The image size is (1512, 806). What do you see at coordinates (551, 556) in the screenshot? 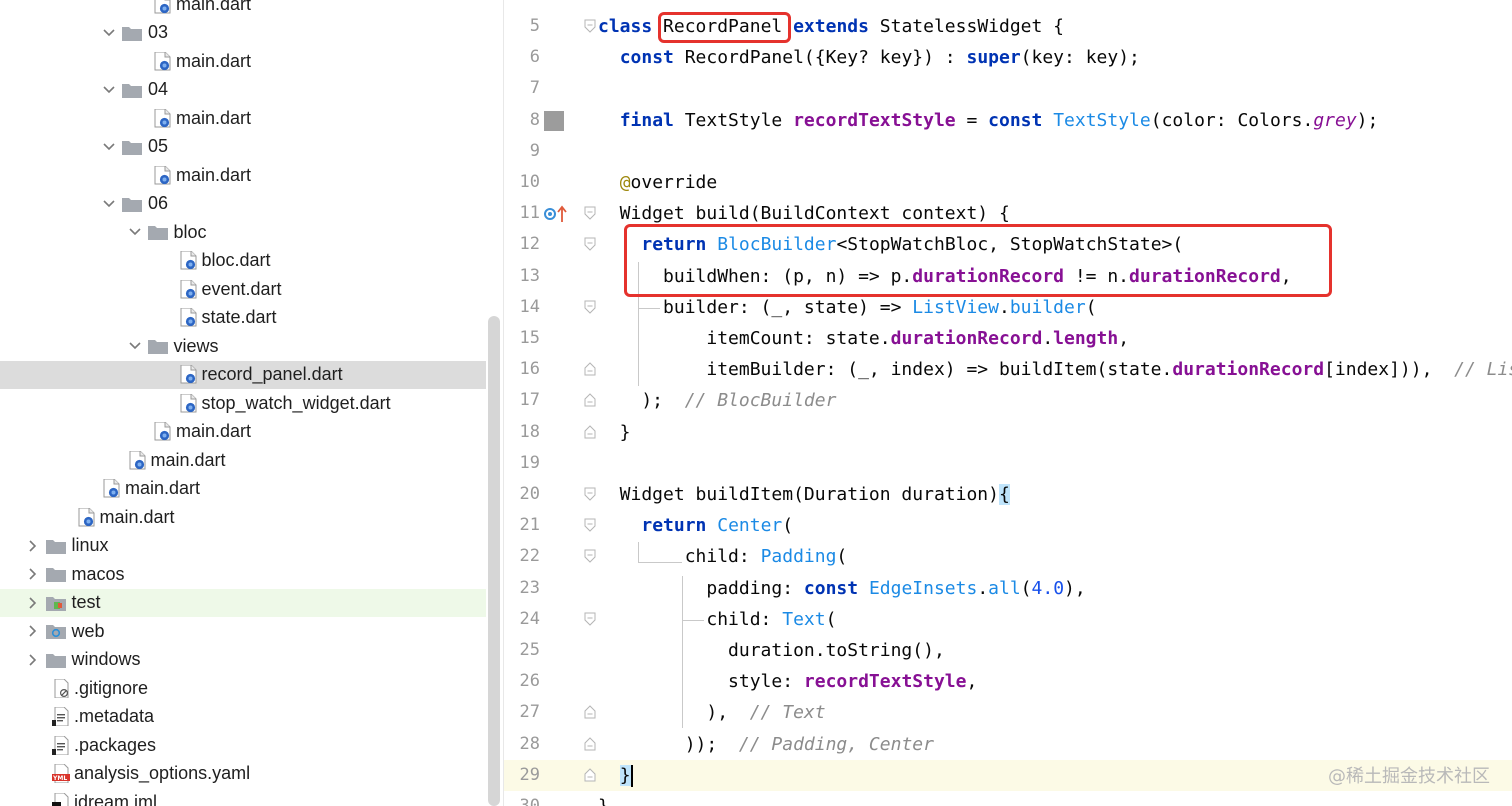
I see `gutter-line: 22` at bounding box center [551, 556].